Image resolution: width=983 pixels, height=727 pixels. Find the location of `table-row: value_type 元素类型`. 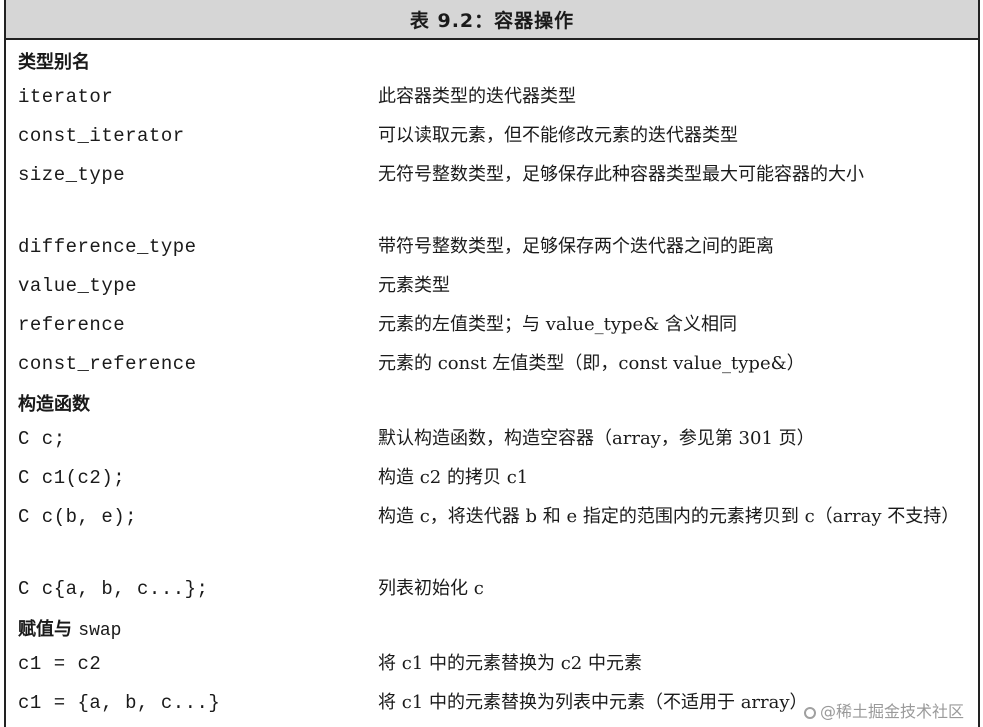

table-row: value_type 元素类型 is located at coordinates (492, 288).